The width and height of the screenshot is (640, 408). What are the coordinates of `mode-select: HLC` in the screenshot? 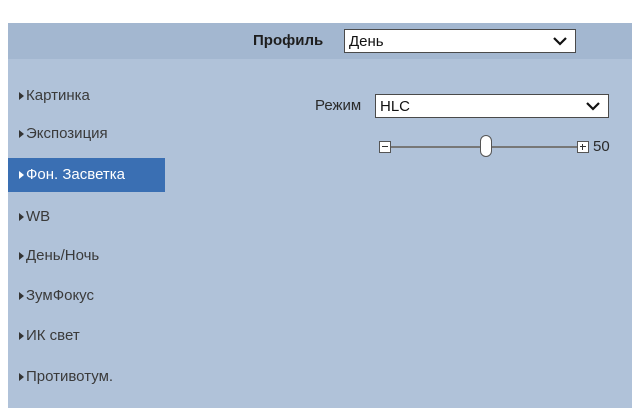 It's located at (492, 106).